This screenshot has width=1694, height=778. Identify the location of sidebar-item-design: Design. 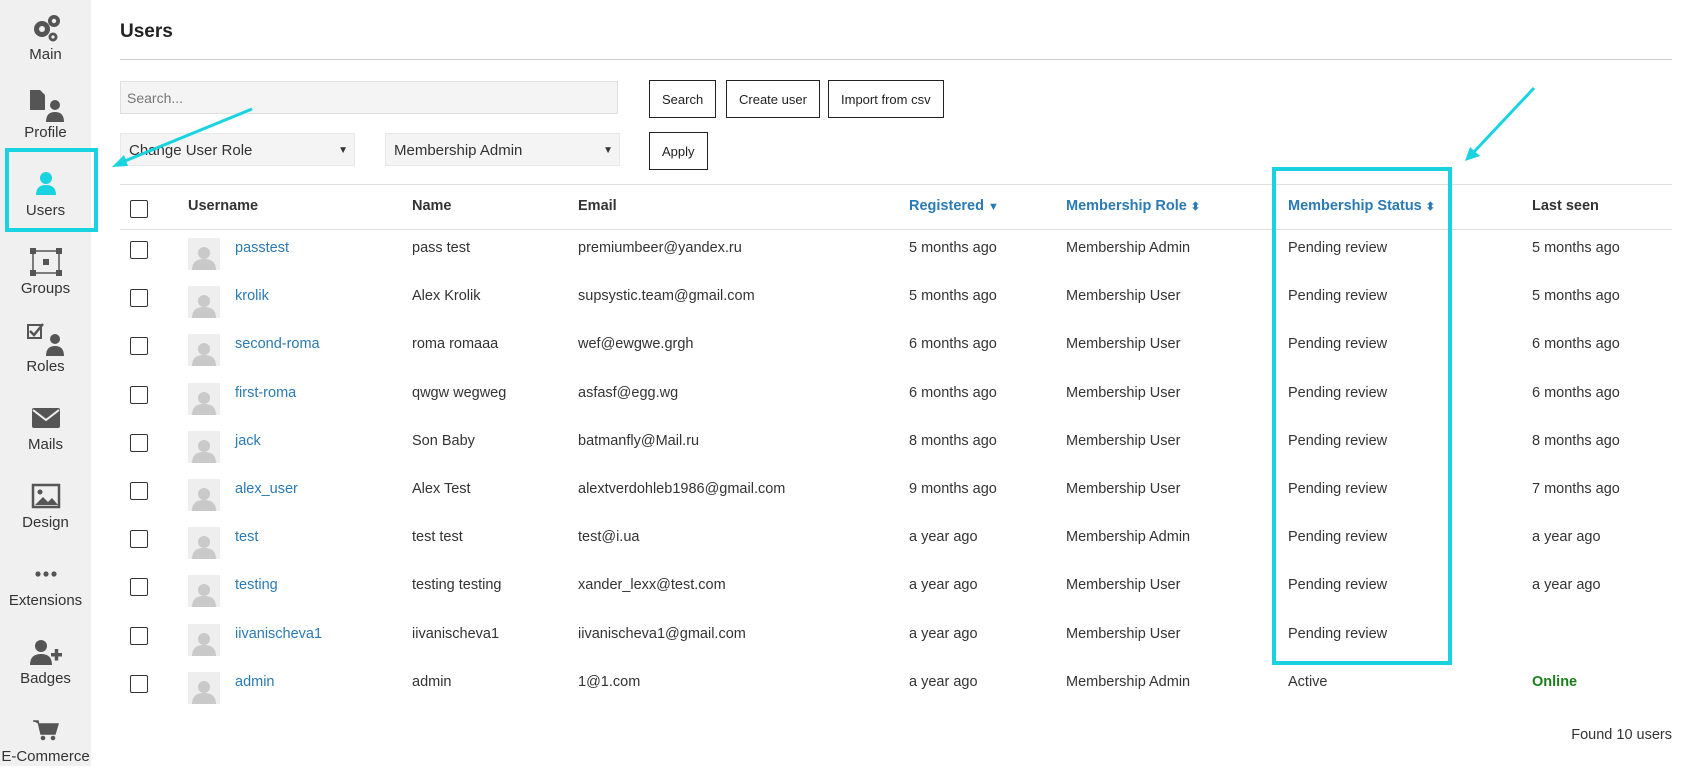
(45, 506).